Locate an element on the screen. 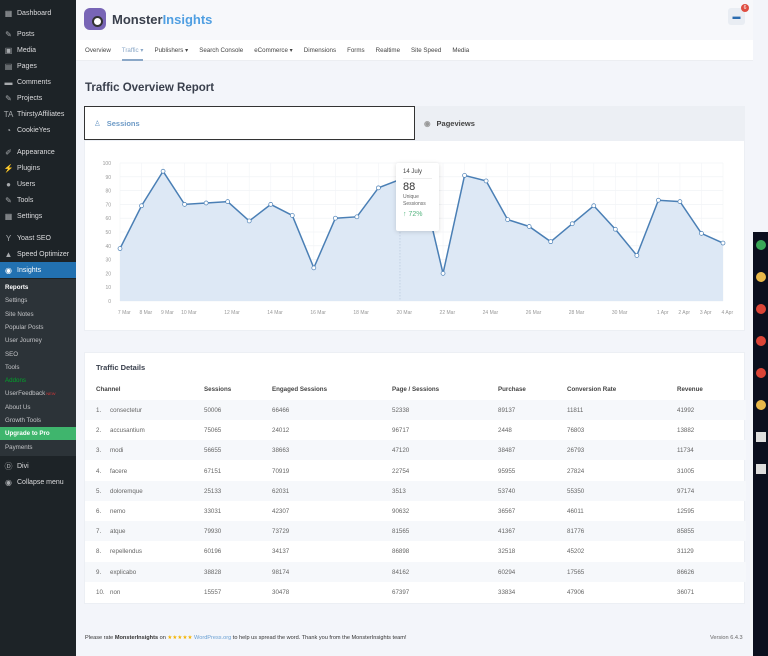 This screenshot has width=768, height=656. sidebar-item-settings: ▦ Settings is located at coordinates (38, 216).